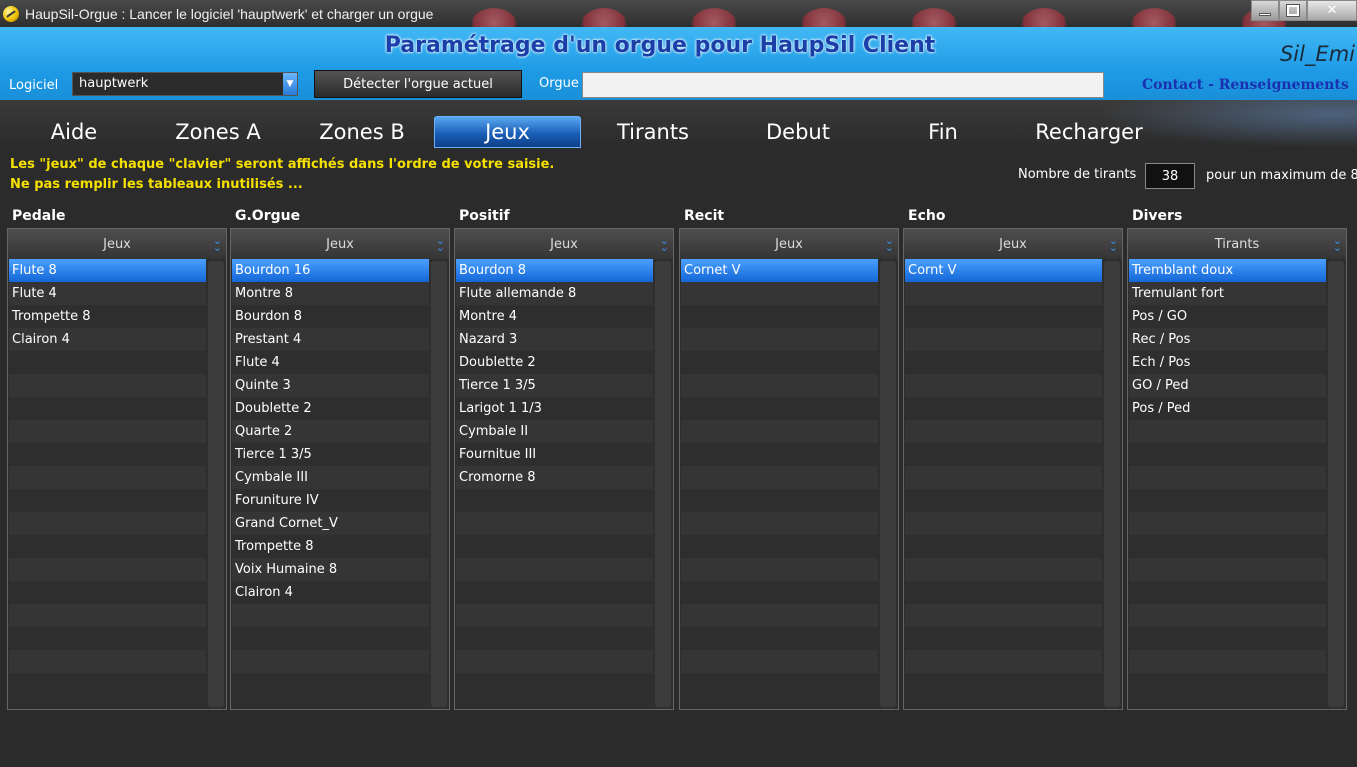  I want to click on tab-jeux: Jeux, so click(507, 132).